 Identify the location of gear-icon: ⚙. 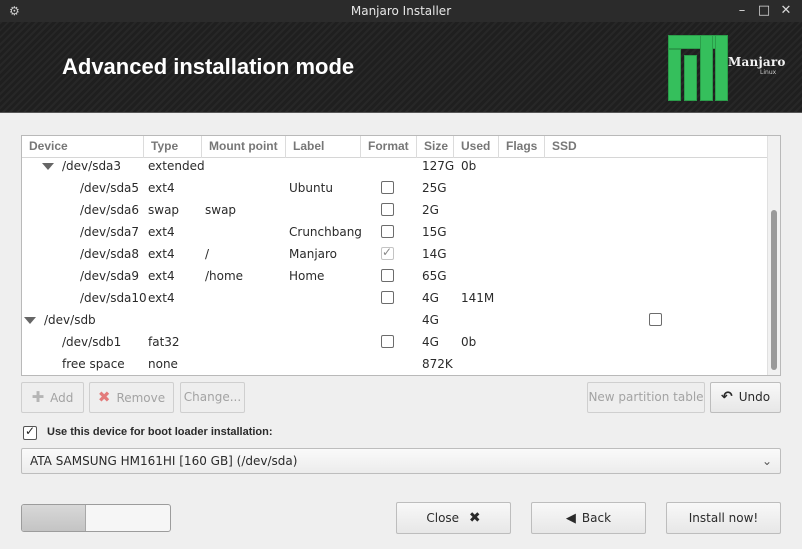
(14, 11).